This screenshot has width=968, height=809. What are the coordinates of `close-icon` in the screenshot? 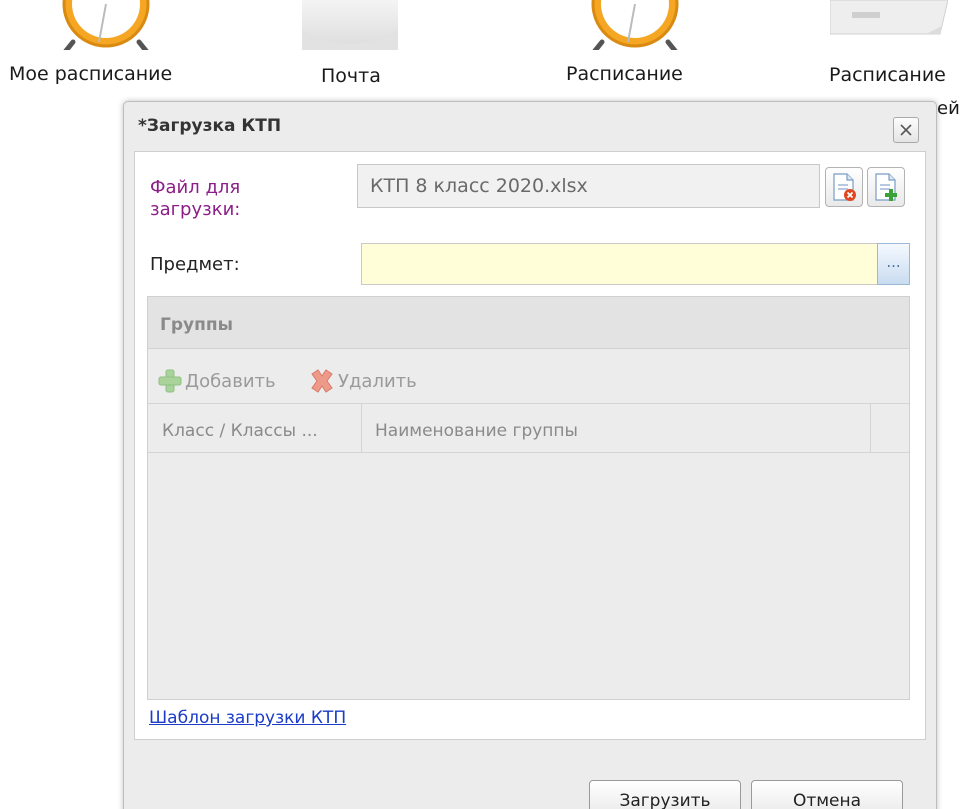 It's located at (906, 130).